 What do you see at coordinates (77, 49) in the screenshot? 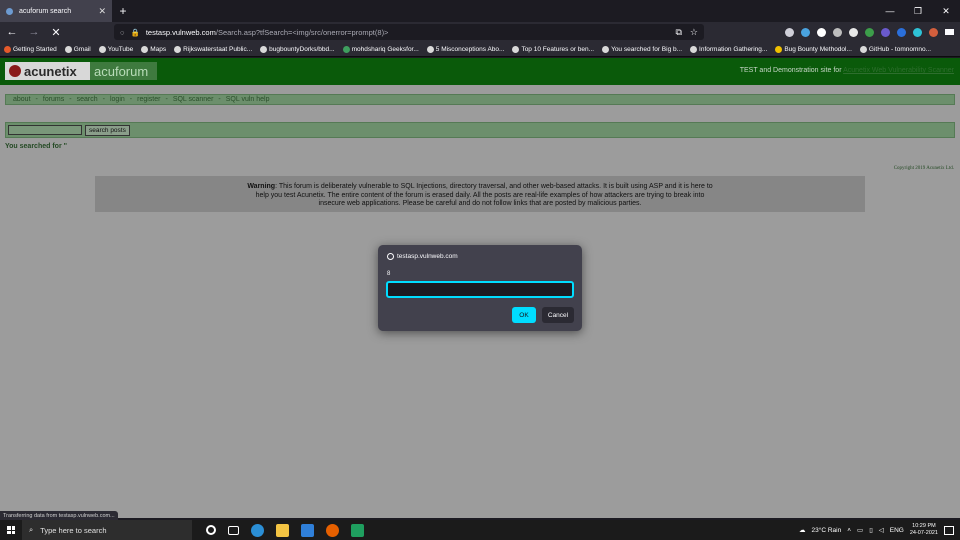
I see `bookmark-item: Gmail` at bounding box center [77, 49].